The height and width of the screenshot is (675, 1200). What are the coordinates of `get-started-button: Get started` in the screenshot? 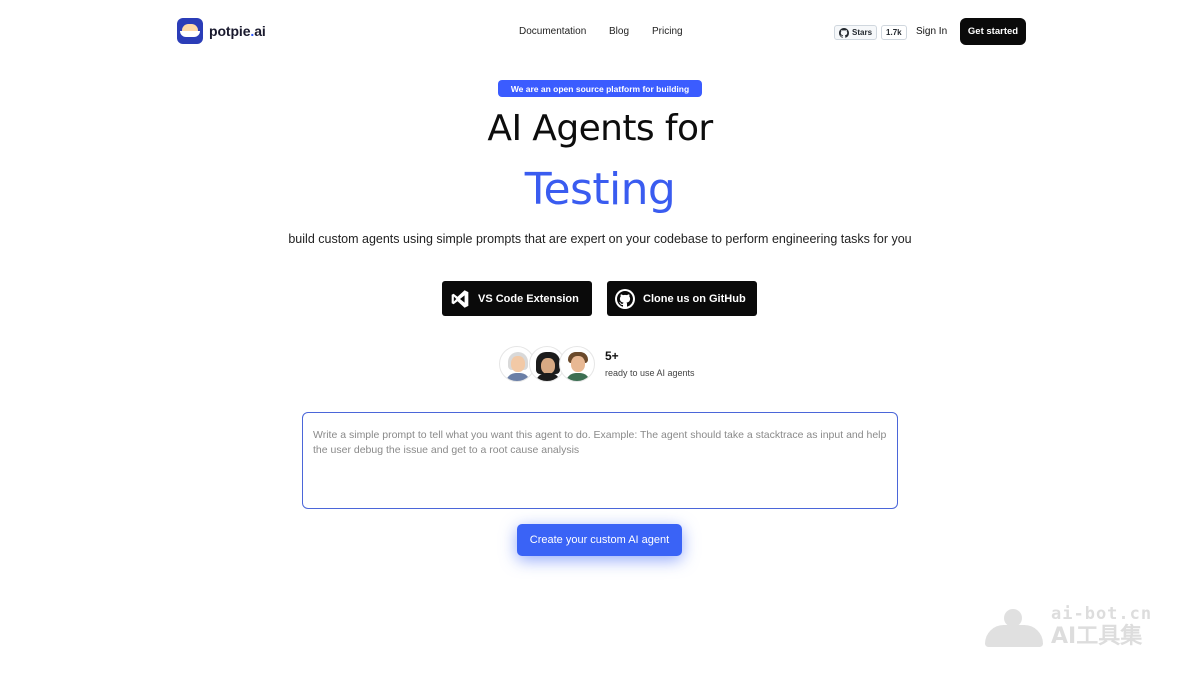 It's located at (993, 31).